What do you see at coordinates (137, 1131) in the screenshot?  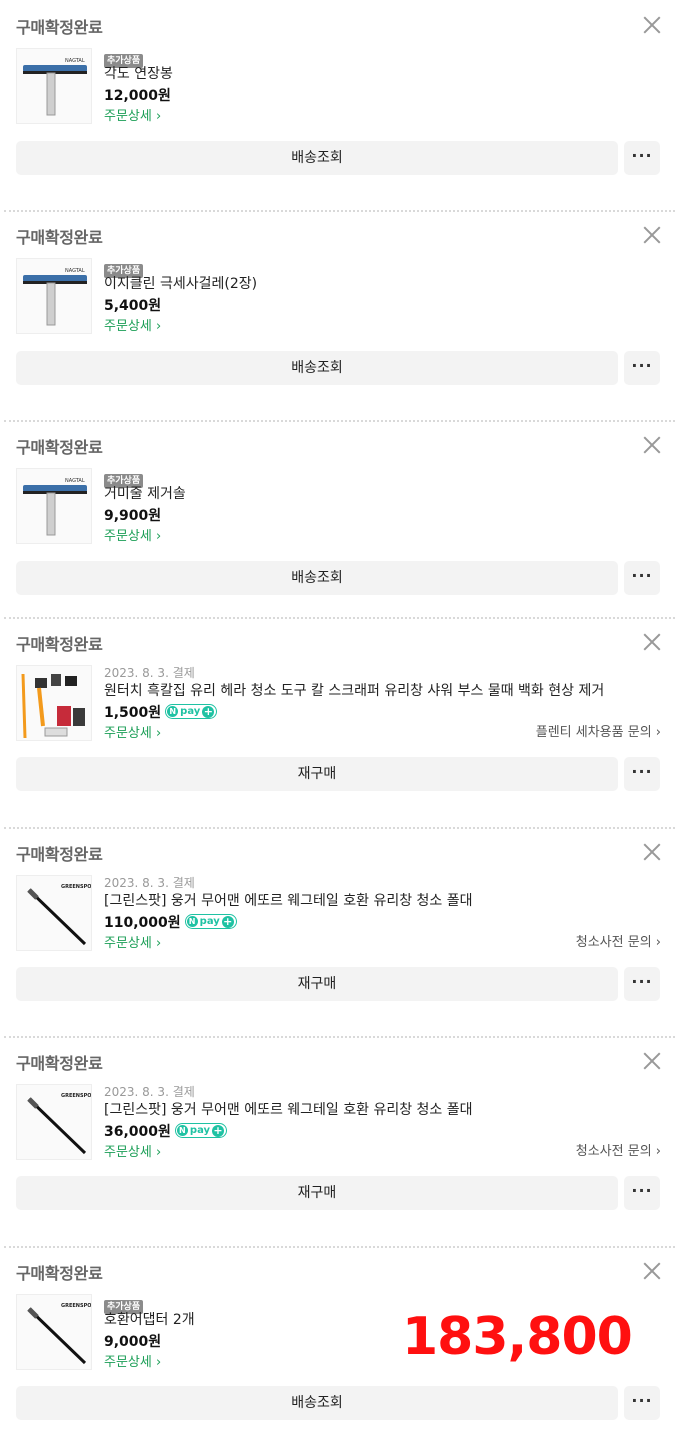 I see `product-price: 36,000원` at bounding box center [137, 1131].